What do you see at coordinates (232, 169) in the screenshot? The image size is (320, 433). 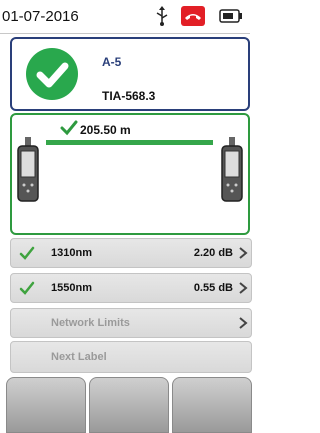 I see `remote-tester-icon` at bounding box center [232, 169].